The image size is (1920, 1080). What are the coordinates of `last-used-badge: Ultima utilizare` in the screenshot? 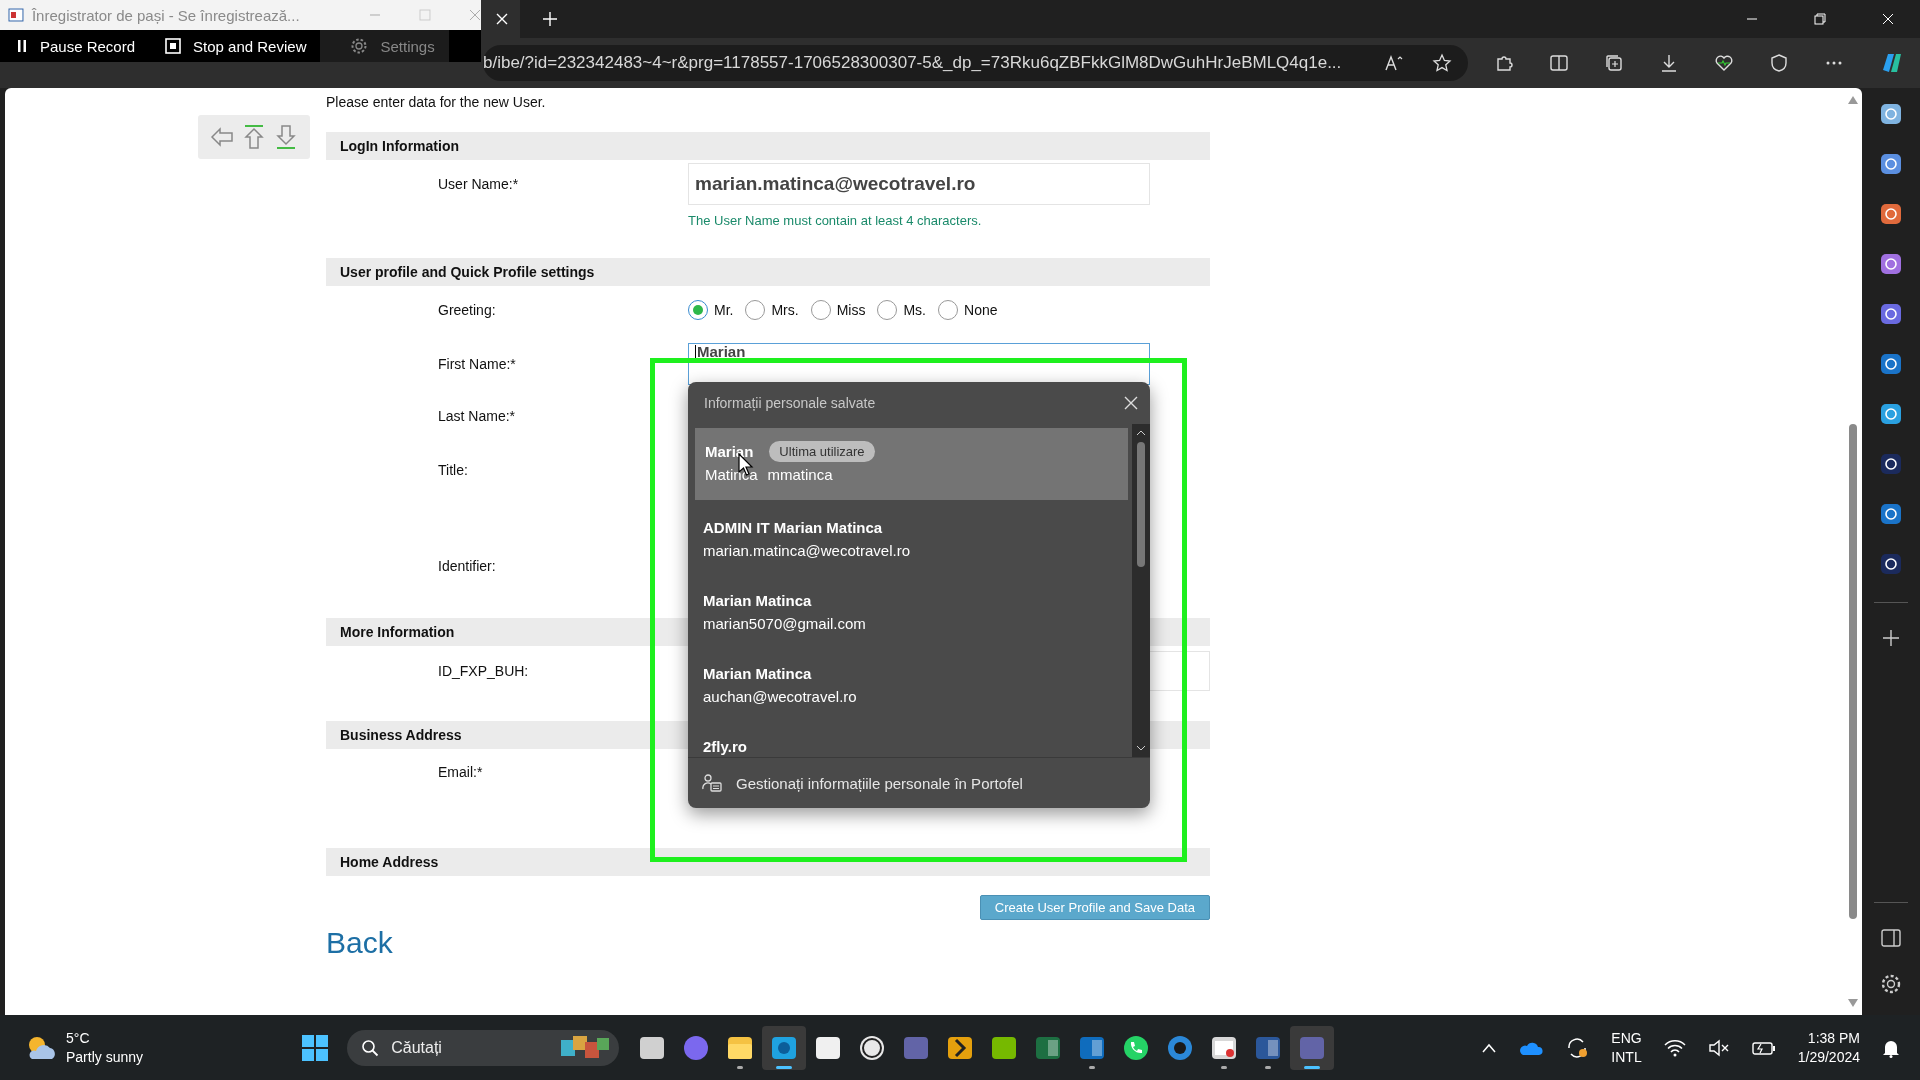 It's located at (822, 451).